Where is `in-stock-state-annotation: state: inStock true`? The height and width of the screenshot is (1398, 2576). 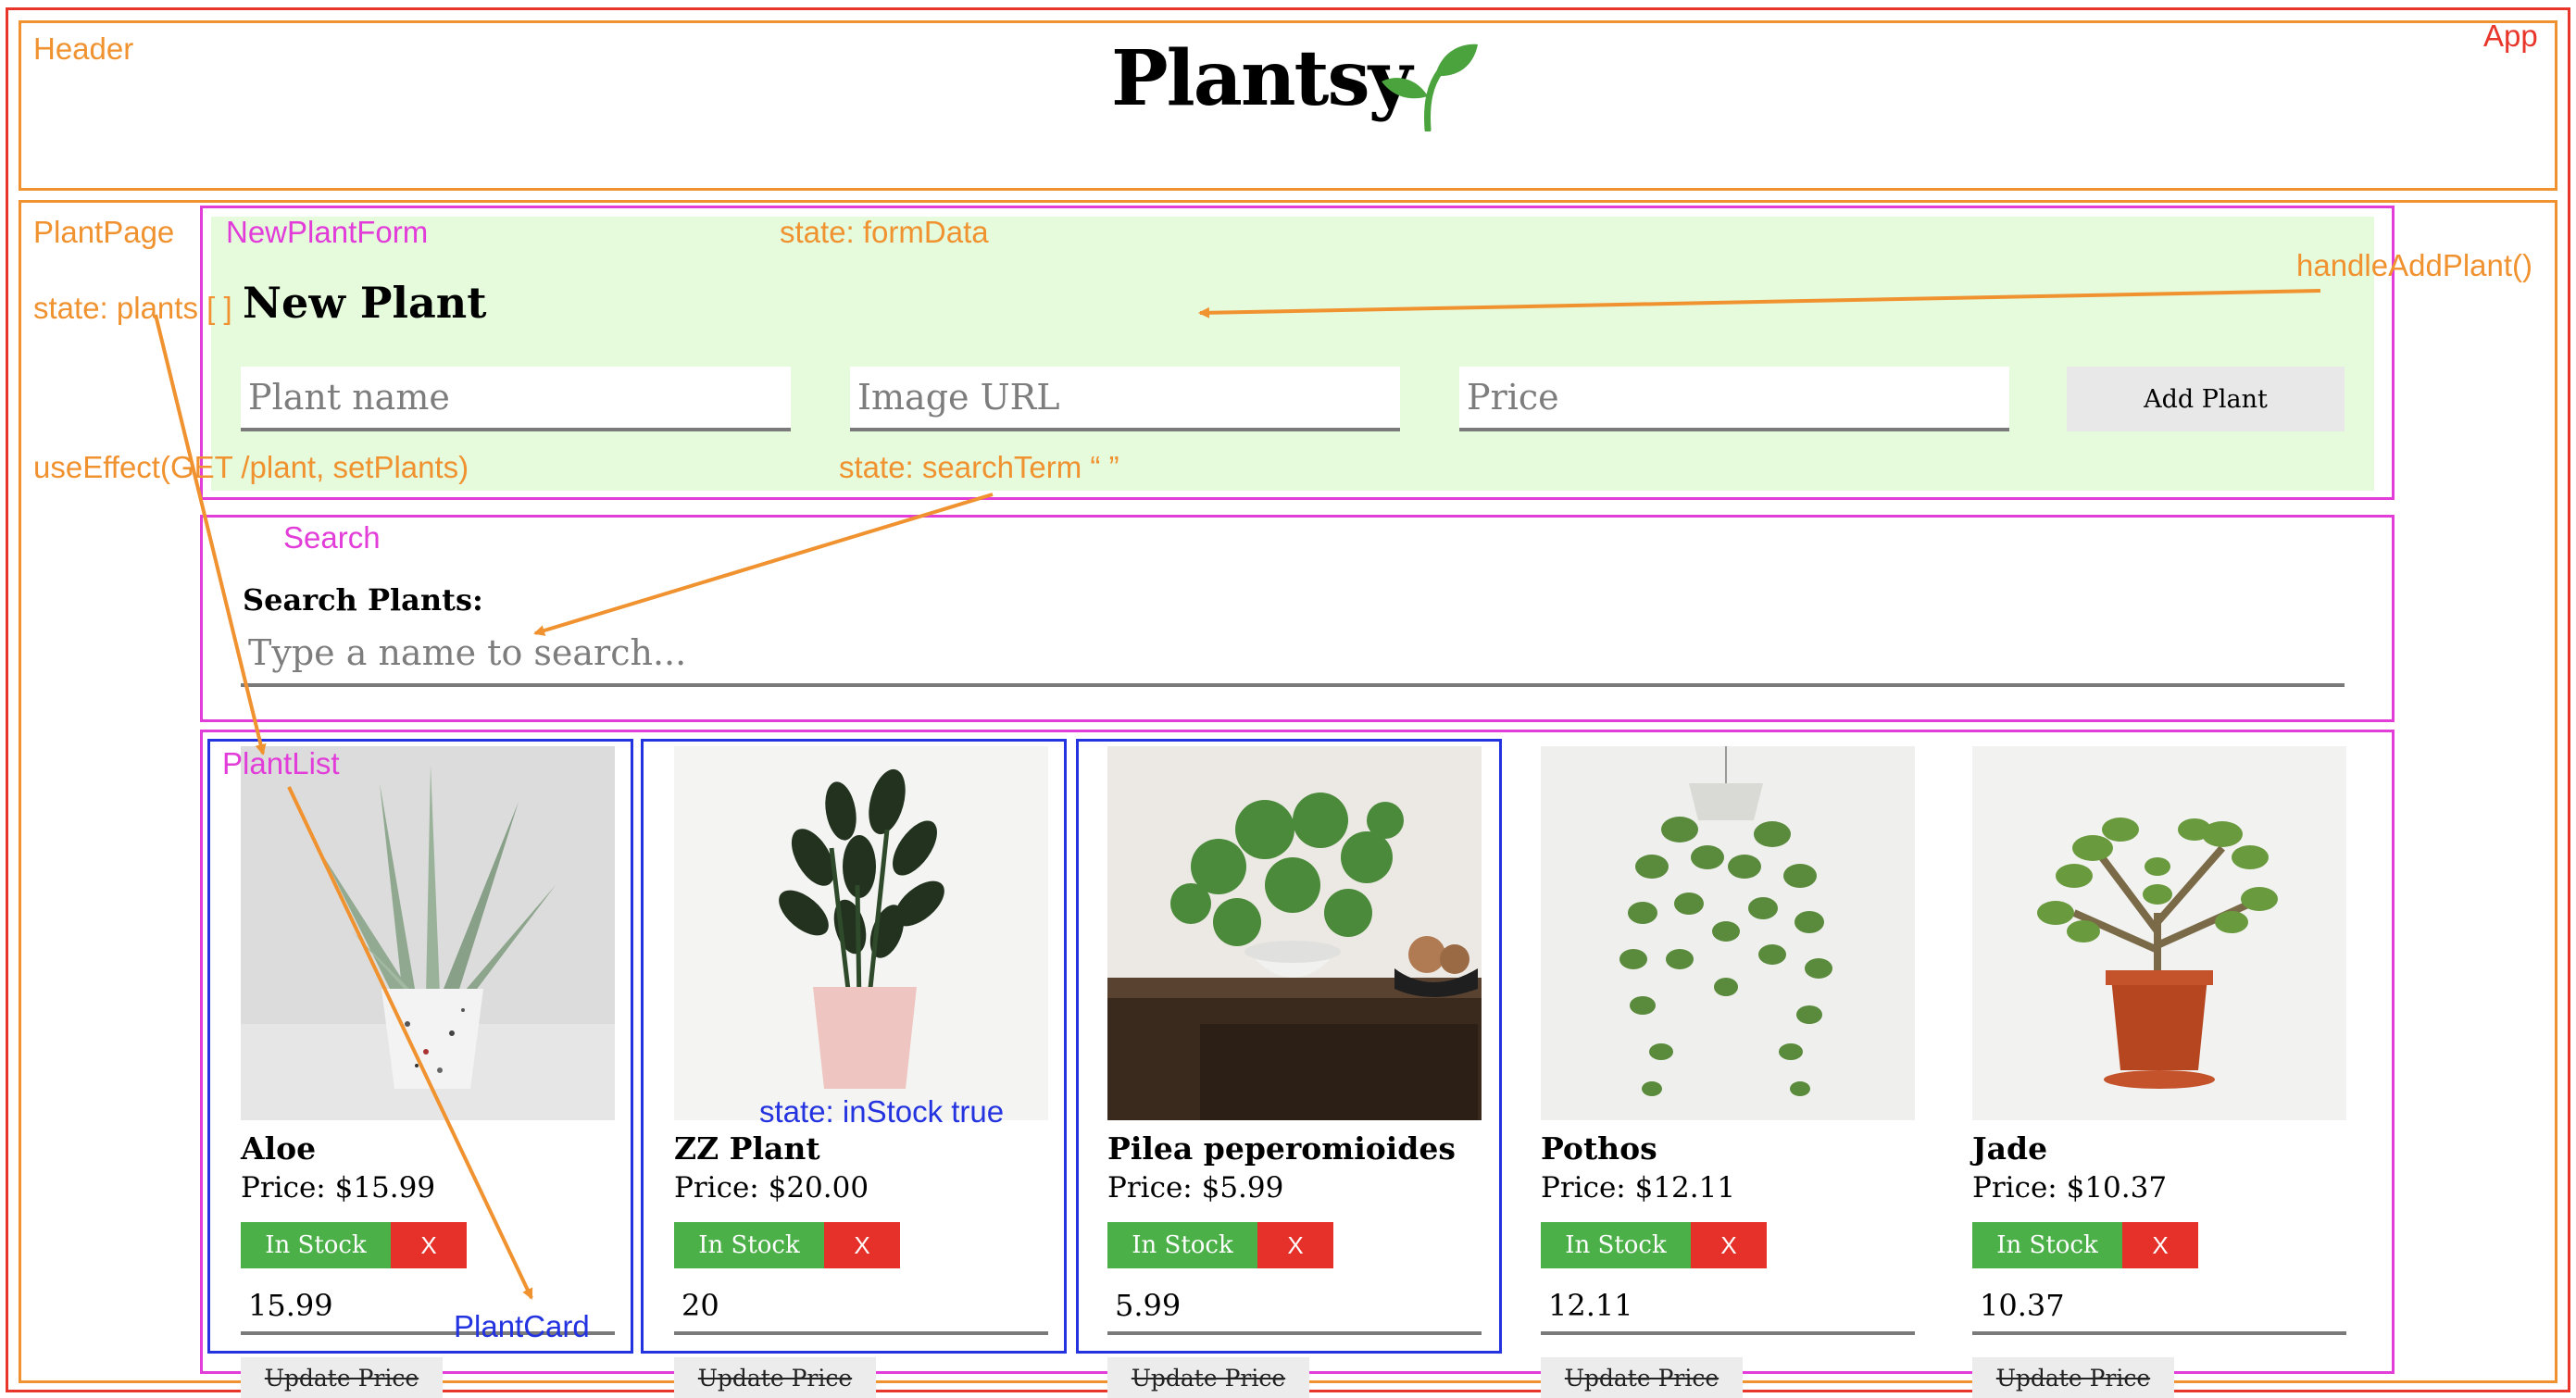
in-stock-state-annotation: state: inStock true is located at coordinates (882, 1111).